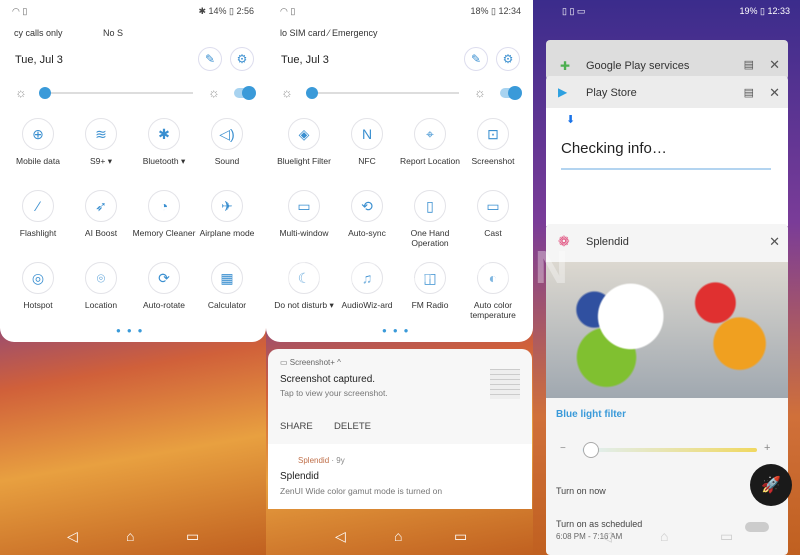 Image resolution: width=800 pixels, height=555 pixels. What do you see at coordinates (304, 142) in the screenshot?
I see `tile-bluelight-filter: ◈ Bluelight Filter` at bounding box center [304, 142].